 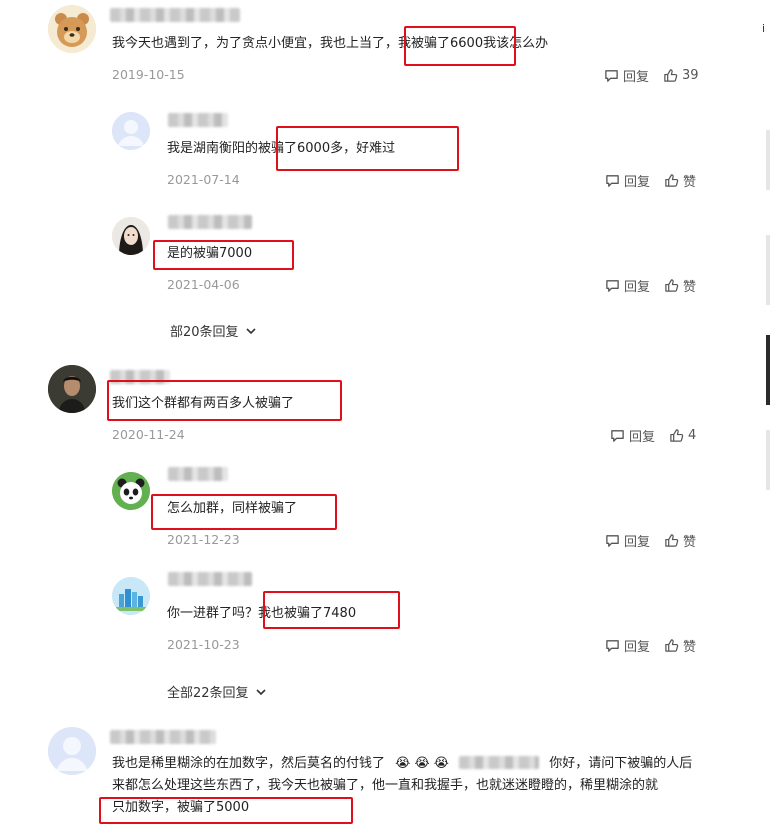 I want to click on comment-actions: 回复 39, so click(x=651, y=75).